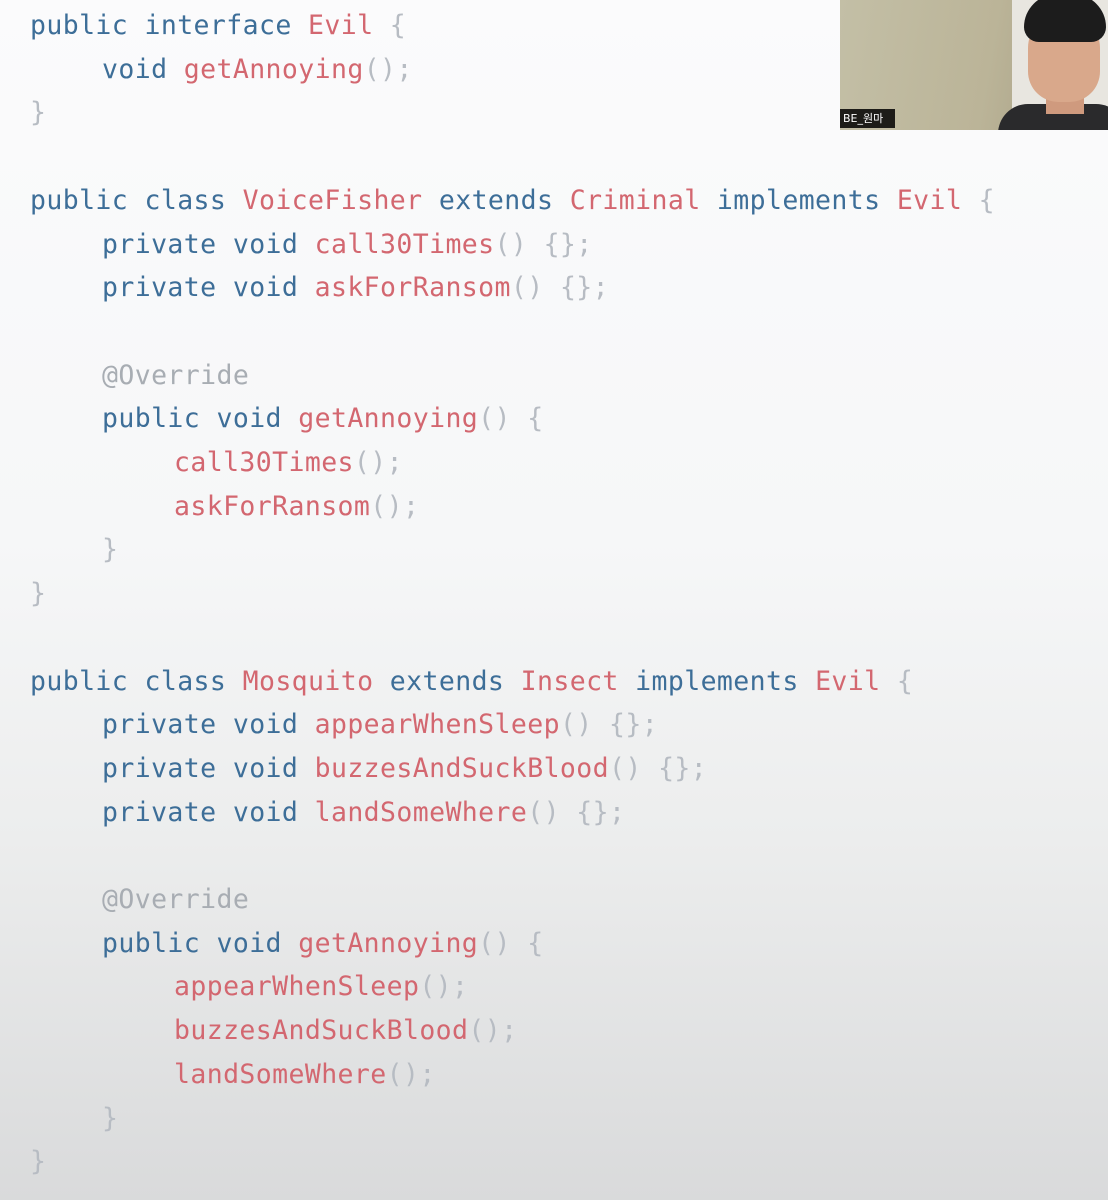 This screenshot has height=1200, width=1108. What do you see at coordinates (635, 200) in the screenshot?
I see `code-identifier: Criminal` at bounding box center [635, 200].